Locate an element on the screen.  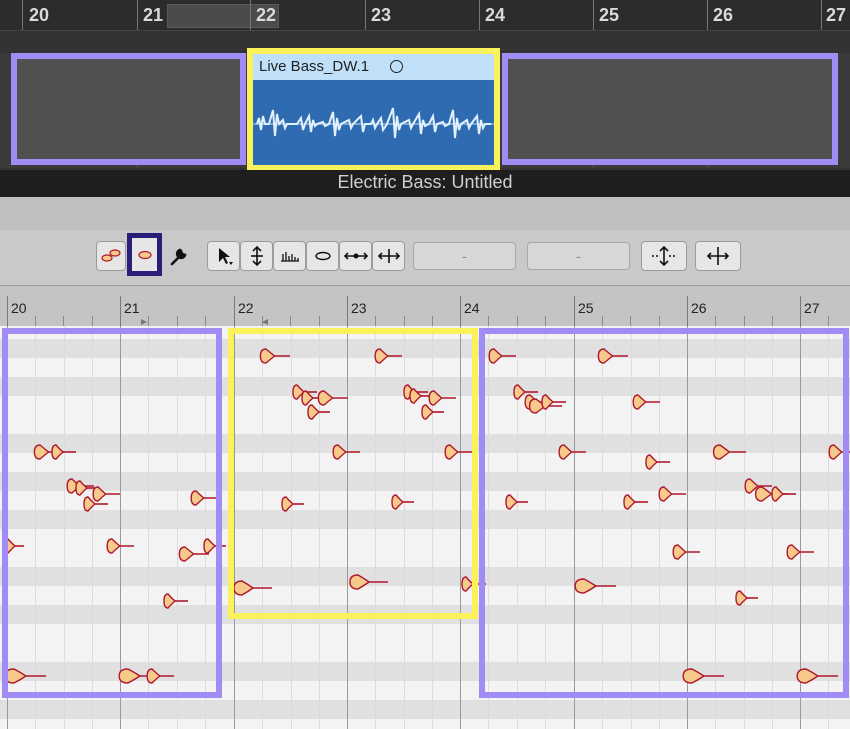
time-quantize-button is located at coordinates (718, 256).